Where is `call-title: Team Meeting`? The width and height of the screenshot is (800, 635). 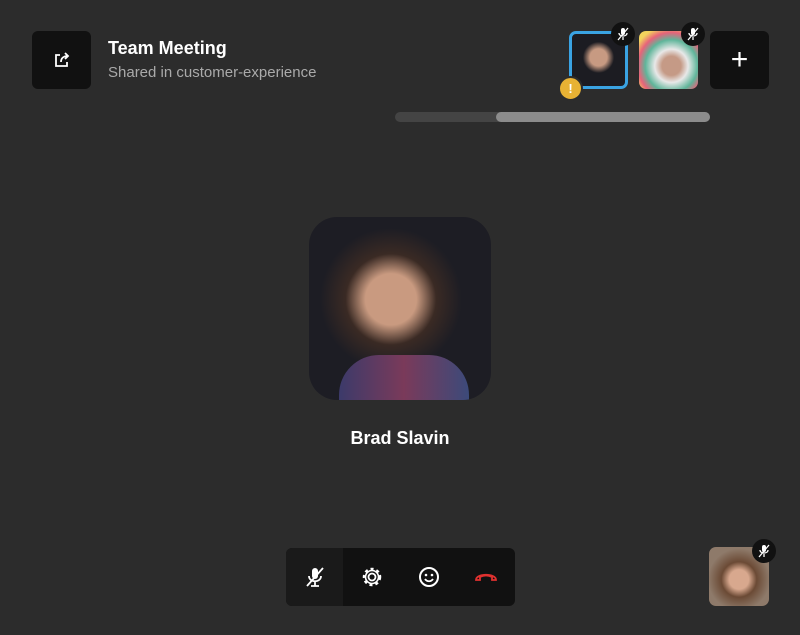 call-title: Team Meeting is located at coordinates (167, 48).